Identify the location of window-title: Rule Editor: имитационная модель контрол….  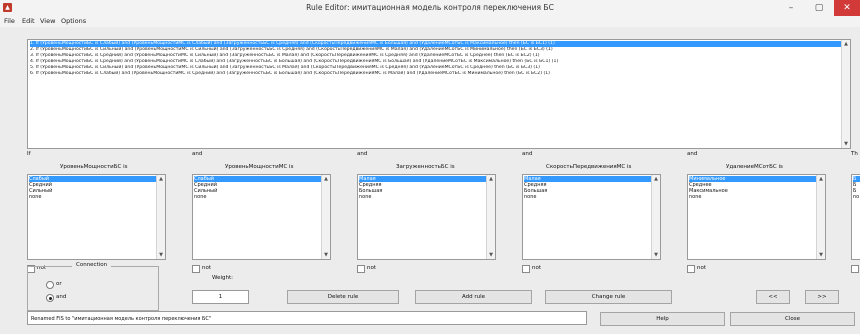
(430, 7).